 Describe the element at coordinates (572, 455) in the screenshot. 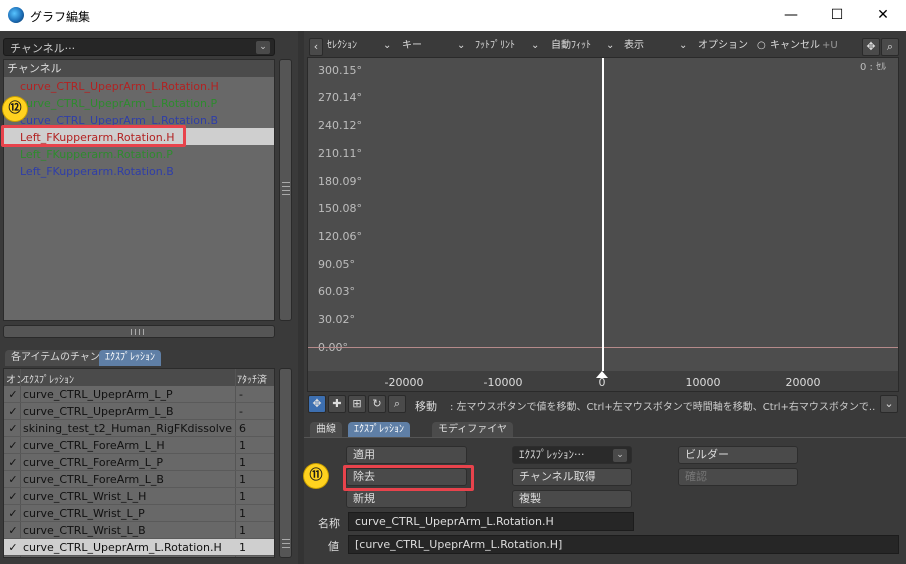

I see `expression-dropdown: ｴｸｽﾌﾟﾚｯｼｮﾝ··· ⌄` at that location.